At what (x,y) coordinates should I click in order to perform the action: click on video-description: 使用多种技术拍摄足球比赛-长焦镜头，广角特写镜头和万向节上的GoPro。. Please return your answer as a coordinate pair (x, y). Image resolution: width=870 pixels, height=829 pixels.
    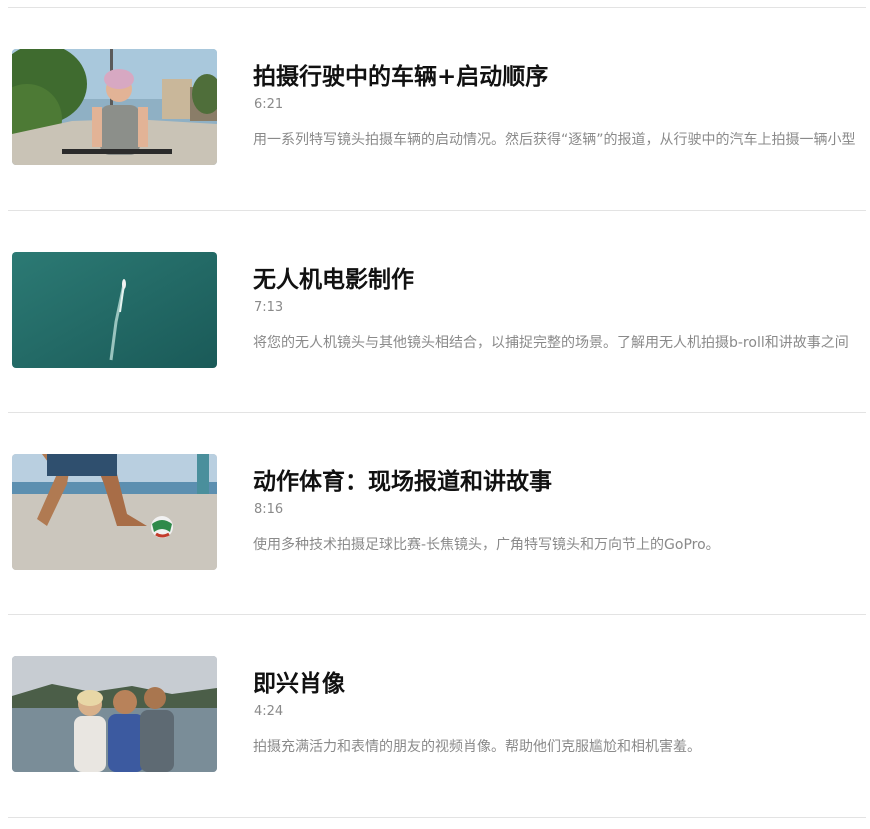
    Looking at the image, I should click on (486, 545).